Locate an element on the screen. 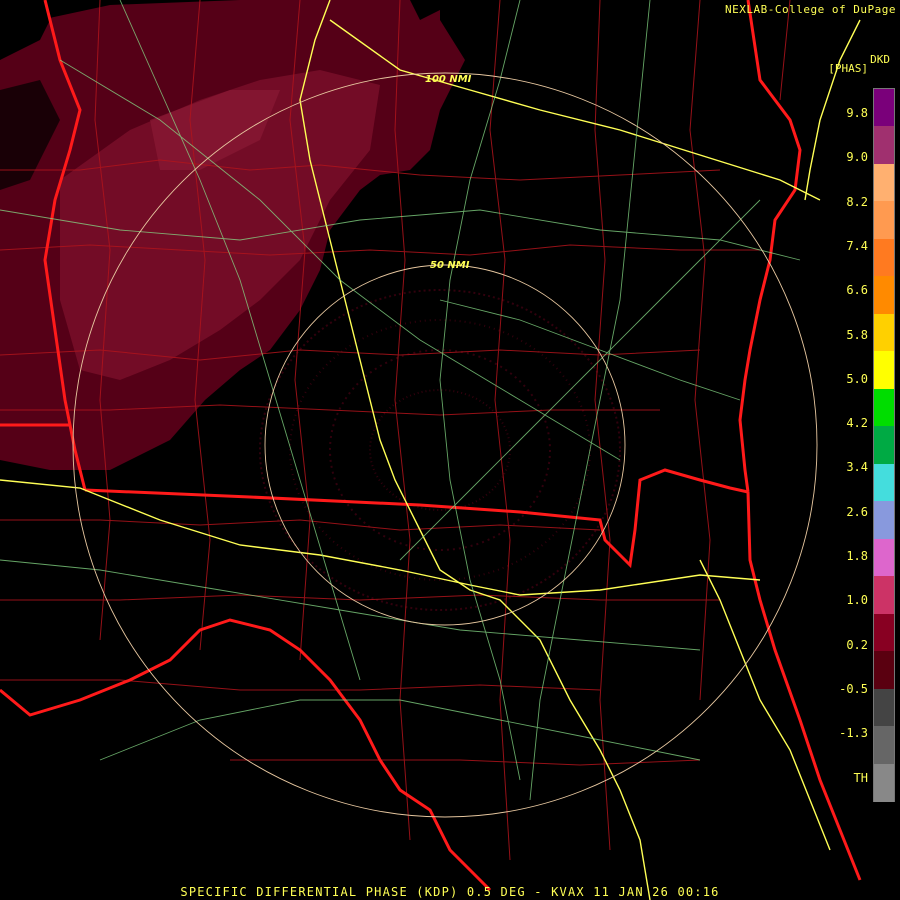 The image size is (900, 900). legend-label: 4.2 is located at coordinates (857, 423).